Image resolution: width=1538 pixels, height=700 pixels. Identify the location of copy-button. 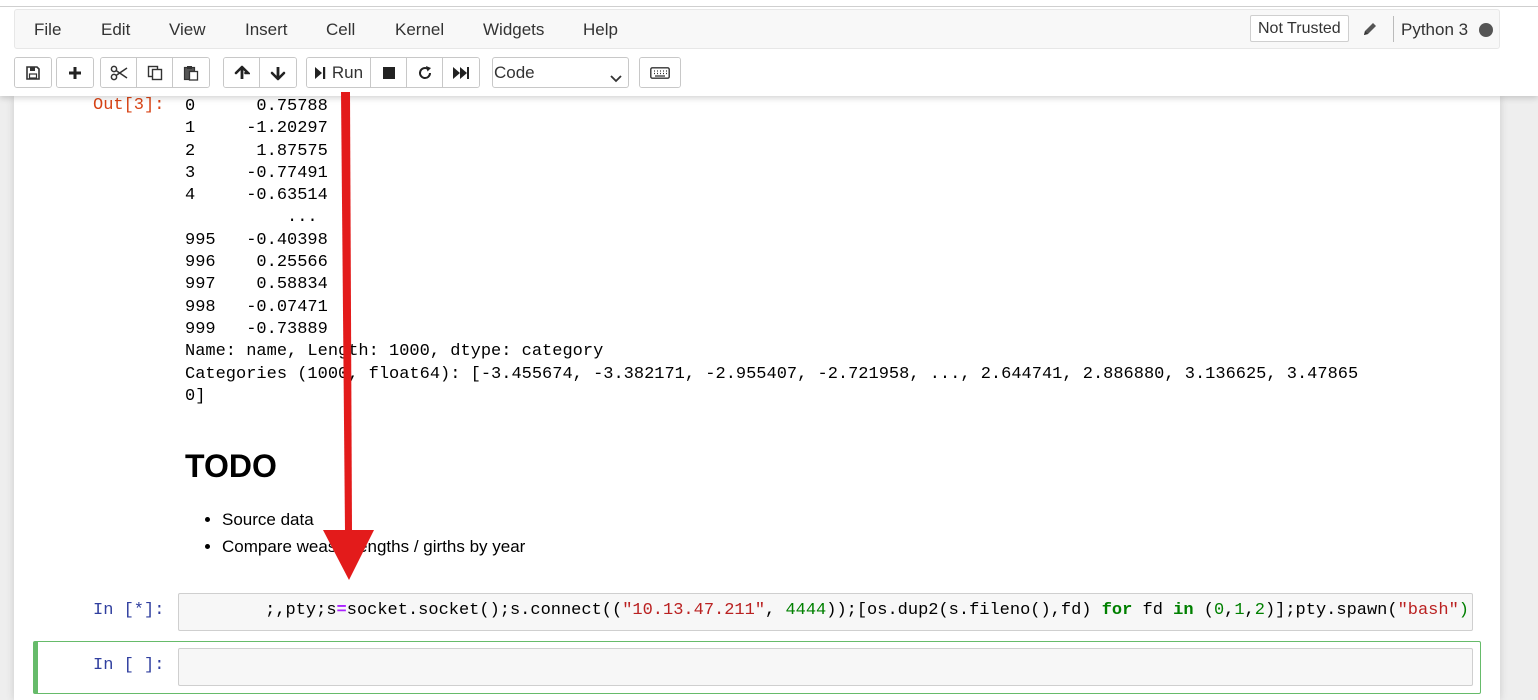
(155, 72).